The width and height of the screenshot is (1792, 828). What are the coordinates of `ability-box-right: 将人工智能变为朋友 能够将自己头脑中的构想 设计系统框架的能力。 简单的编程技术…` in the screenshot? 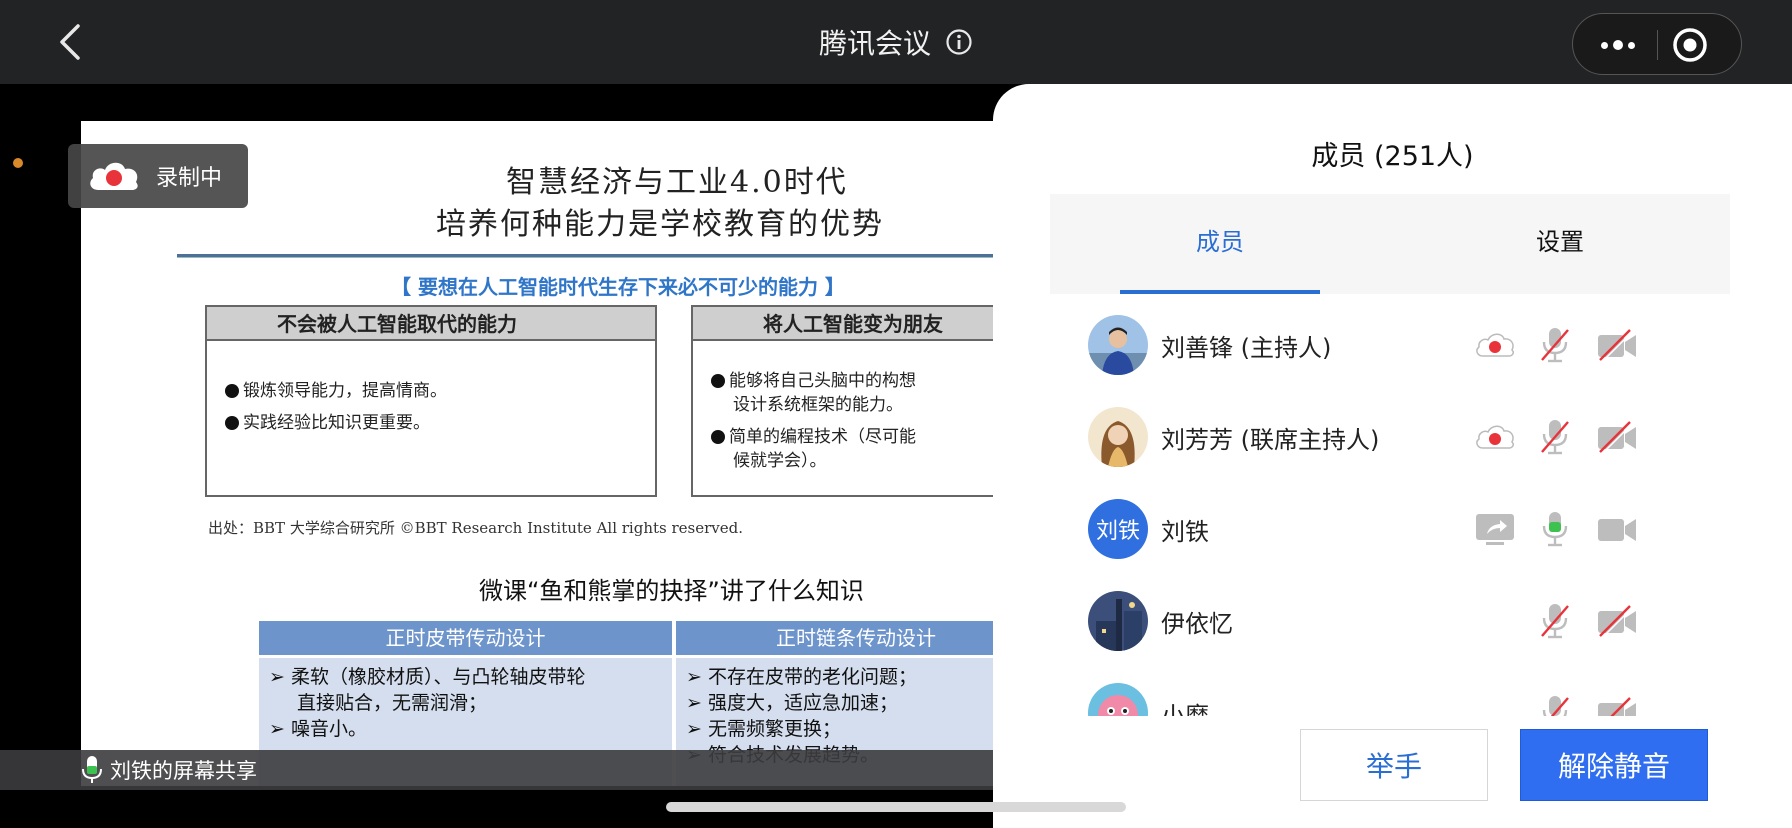 It's located at (846, 401).